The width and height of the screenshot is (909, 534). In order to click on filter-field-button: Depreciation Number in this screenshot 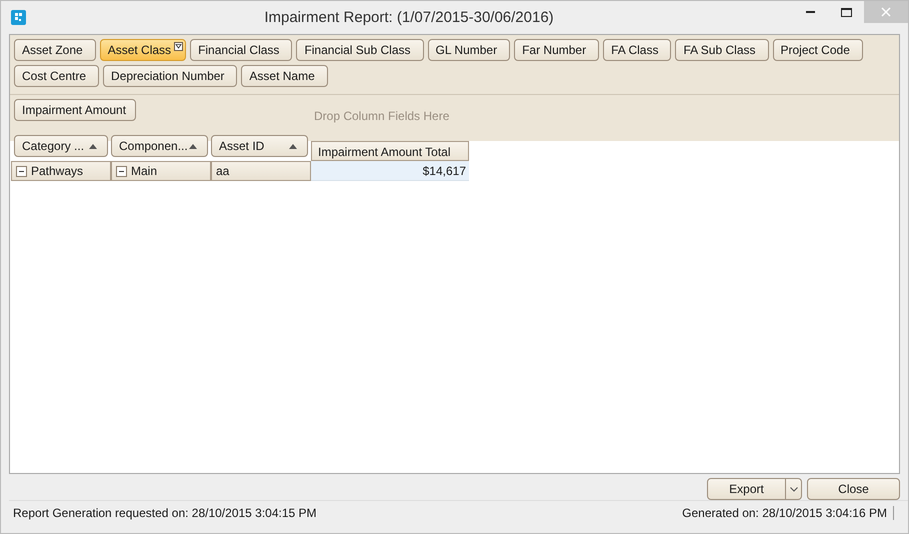, I will do `click(170, 76)`.